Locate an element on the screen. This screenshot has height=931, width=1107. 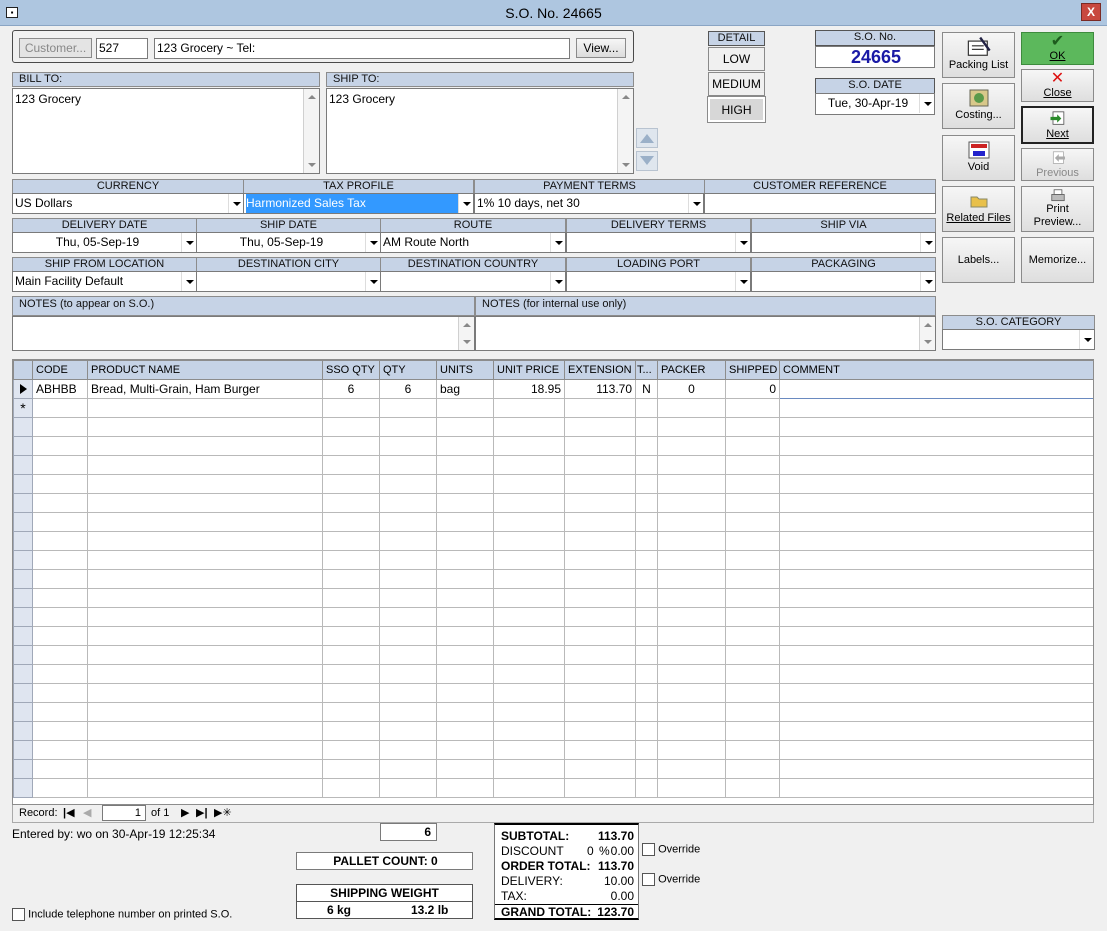
void-button: Void is located at coordinates (978, 158).